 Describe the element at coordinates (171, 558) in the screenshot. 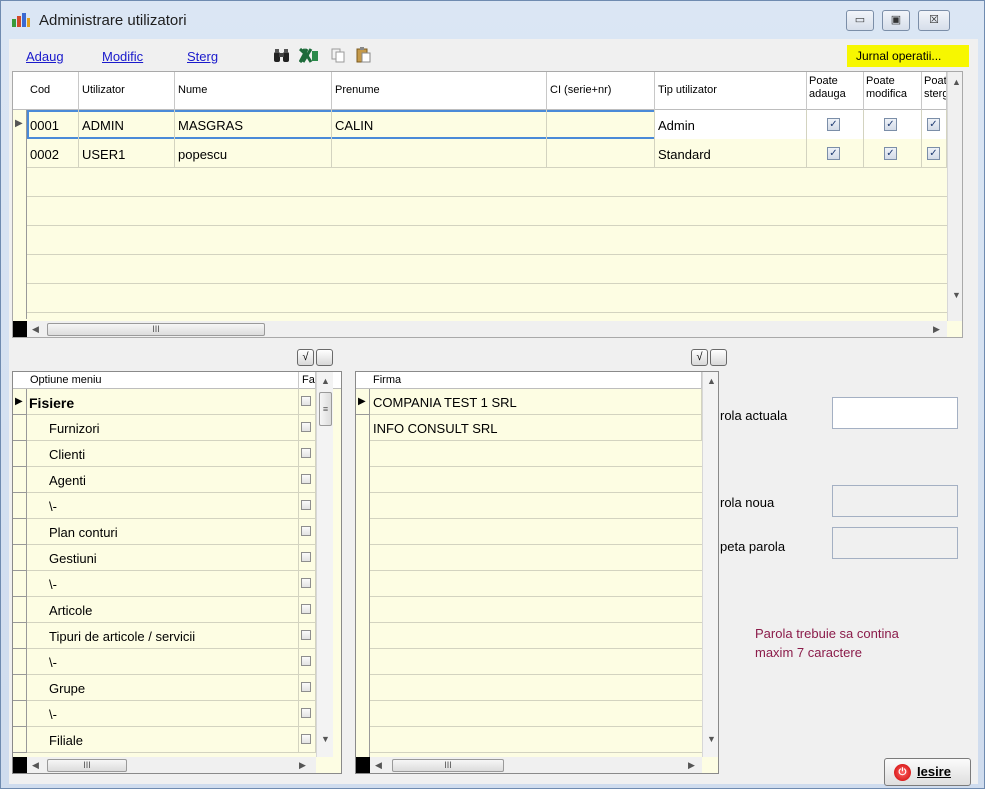

I see `list-item: Gestiuni` at that location.